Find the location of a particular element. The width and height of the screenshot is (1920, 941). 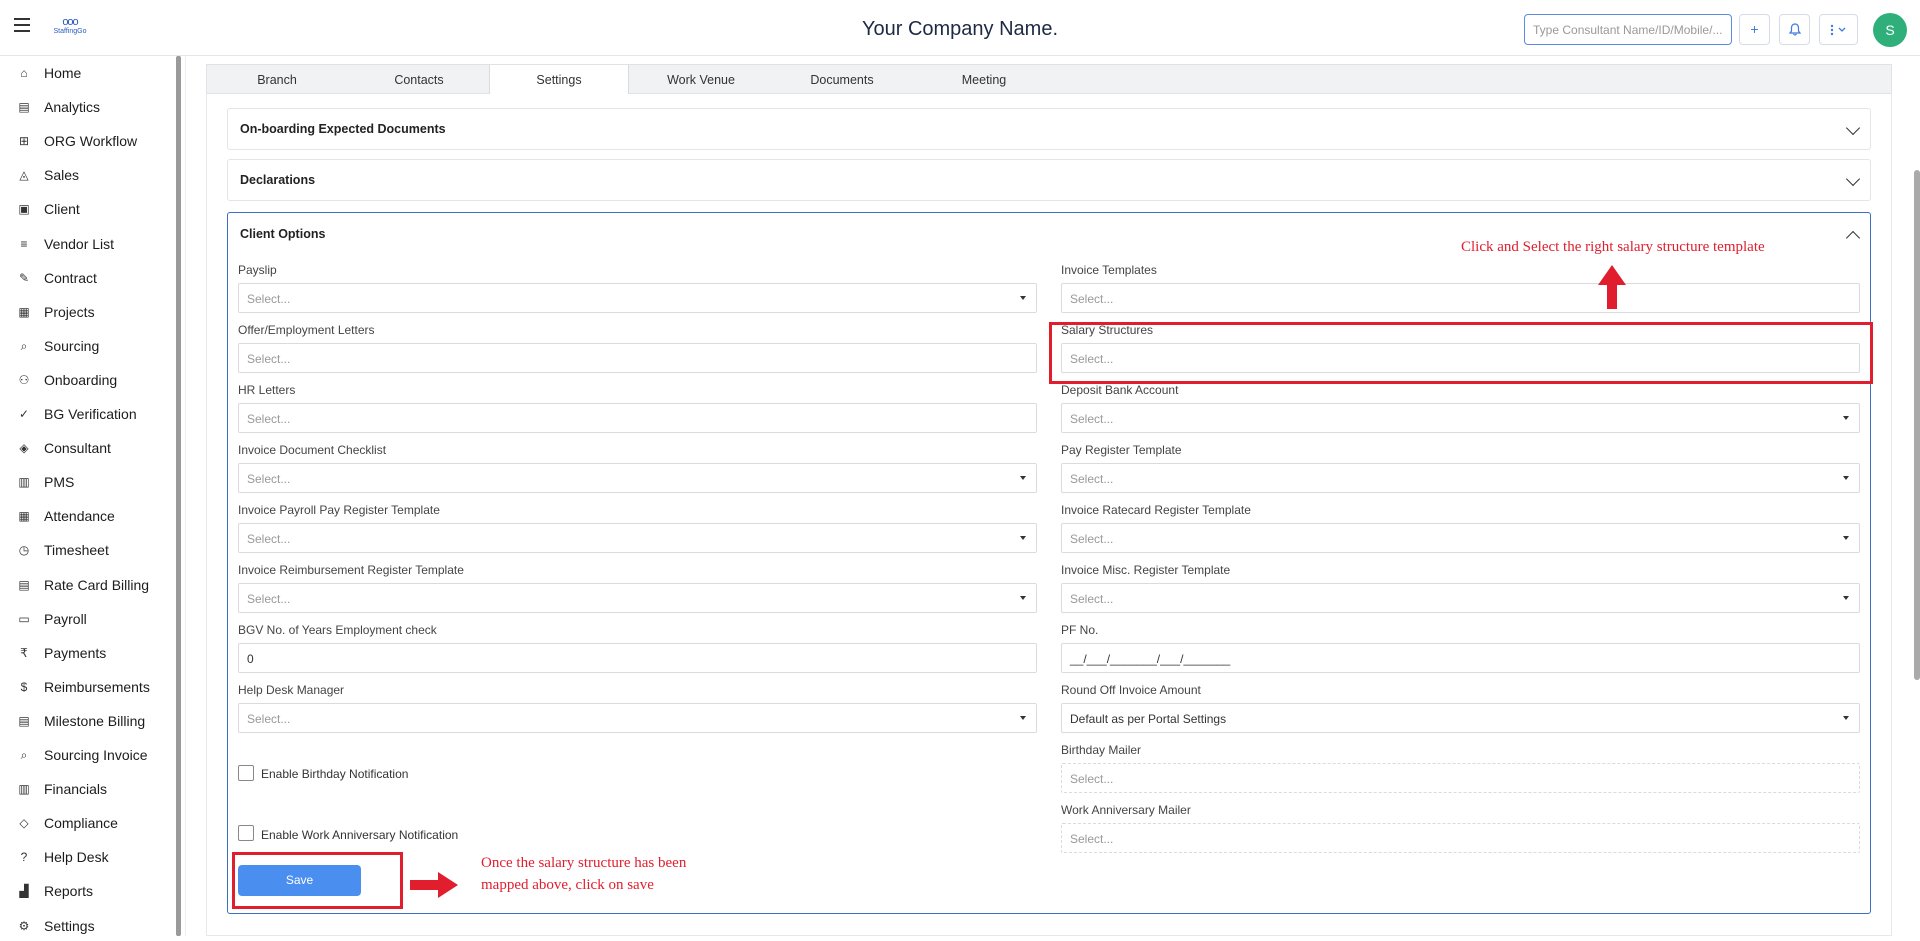

chevron-up-icon is located at coordinates (1853, 238).